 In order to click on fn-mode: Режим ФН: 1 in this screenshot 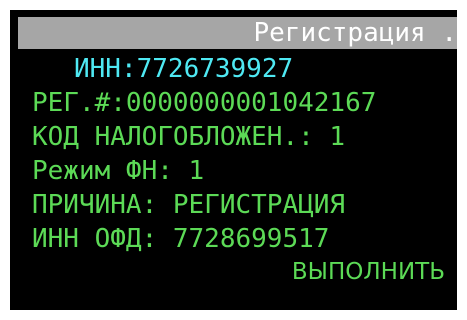, I will do `click(118, 171)`.